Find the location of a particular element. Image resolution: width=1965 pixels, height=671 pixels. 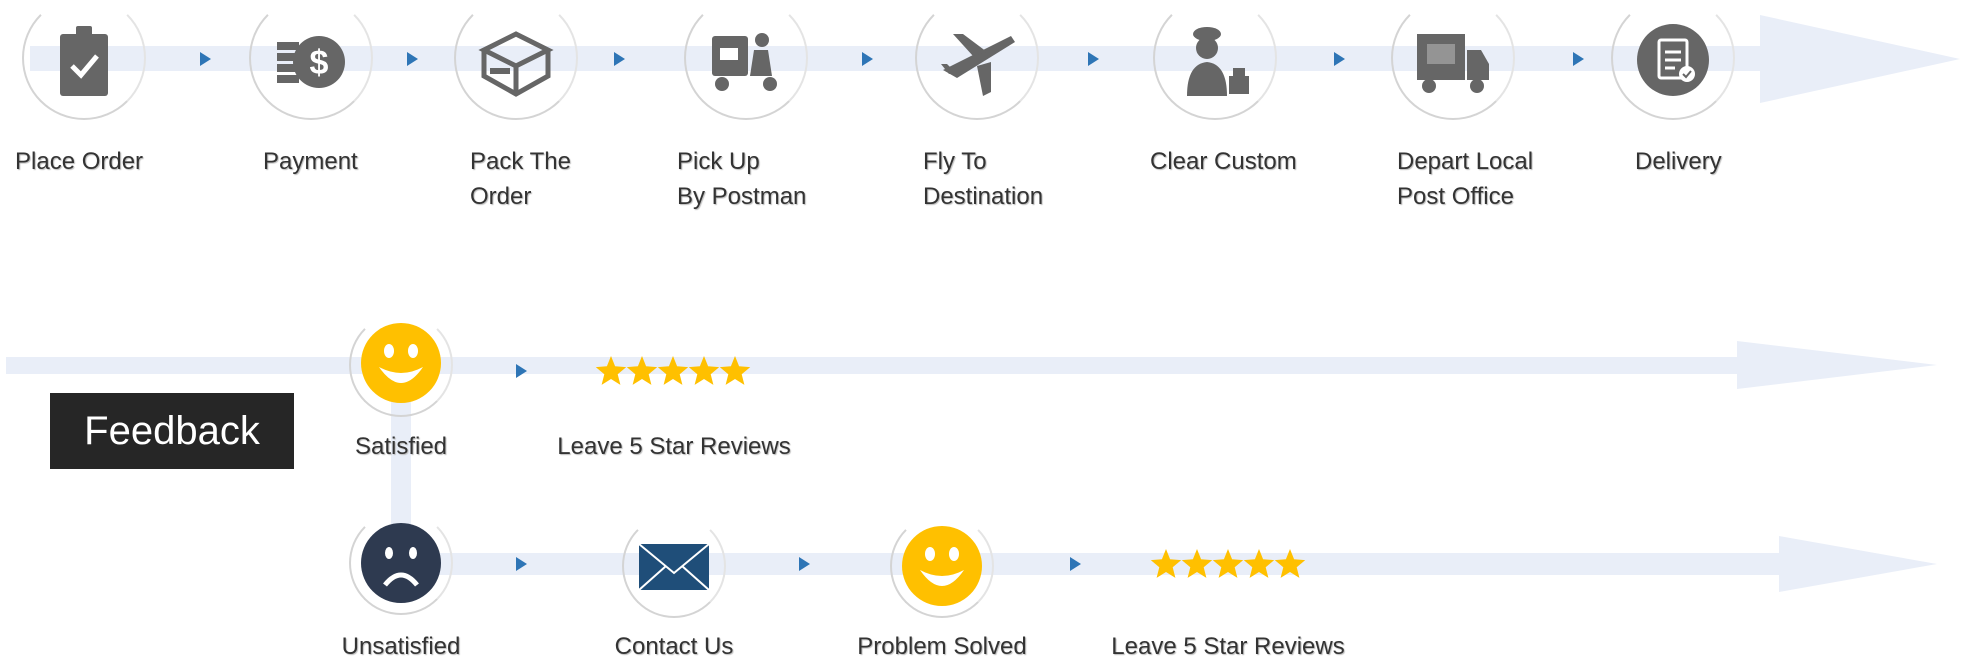

step-label: Pick Up is located at coordinates (718, 161).